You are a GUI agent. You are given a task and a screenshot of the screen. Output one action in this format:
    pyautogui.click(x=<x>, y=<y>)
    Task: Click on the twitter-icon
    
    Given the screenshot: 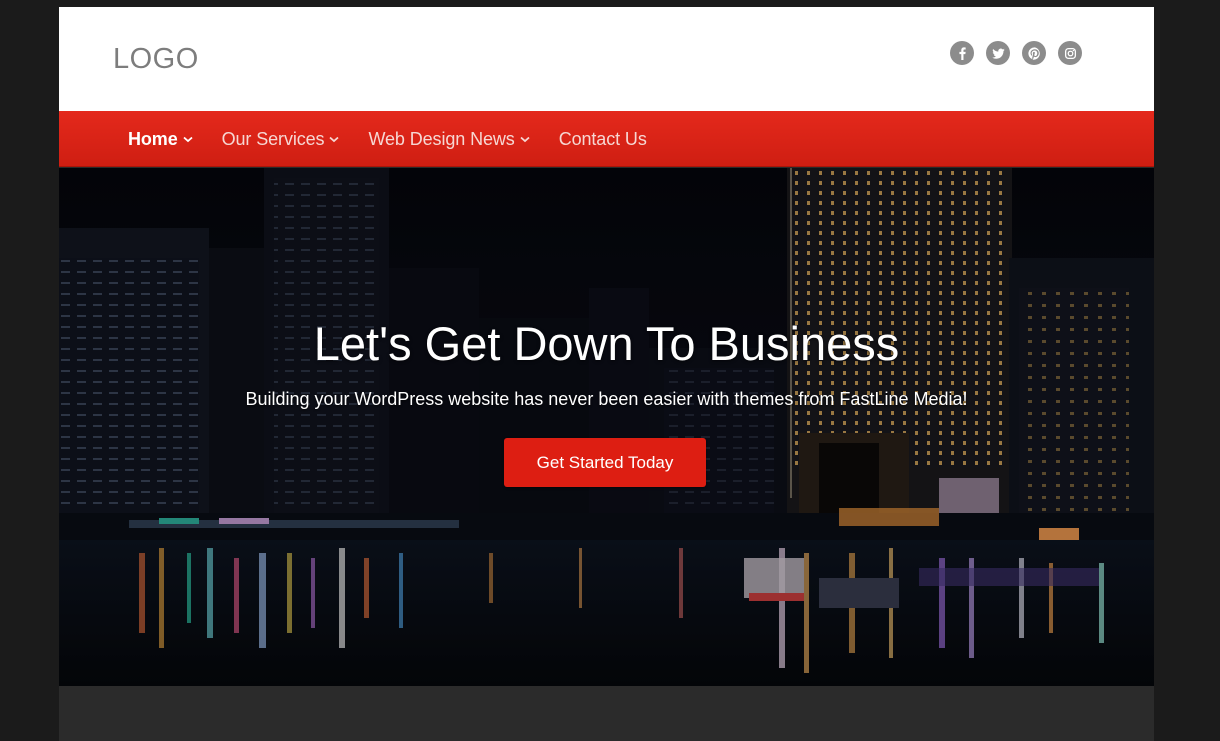 What is the action you would take?
    pyautogui.click(x=998, y=53)
    